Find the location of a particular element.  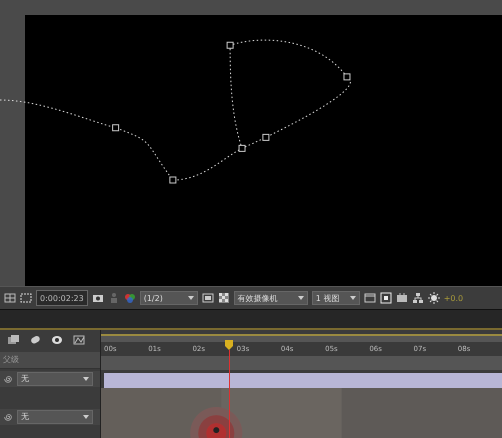

camera-icon is located at coordinates (98, 298).